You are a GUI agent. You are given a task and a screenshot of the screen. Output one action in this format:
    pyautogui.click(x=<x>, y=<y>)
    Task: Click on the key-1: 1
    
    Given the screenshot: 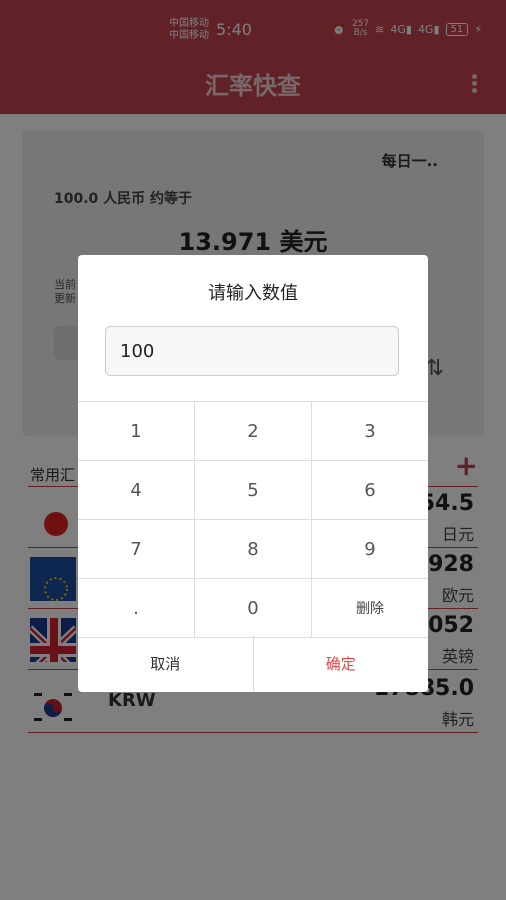 What is the action you would take?
    pyautogui.click(x=136, y=431)
    